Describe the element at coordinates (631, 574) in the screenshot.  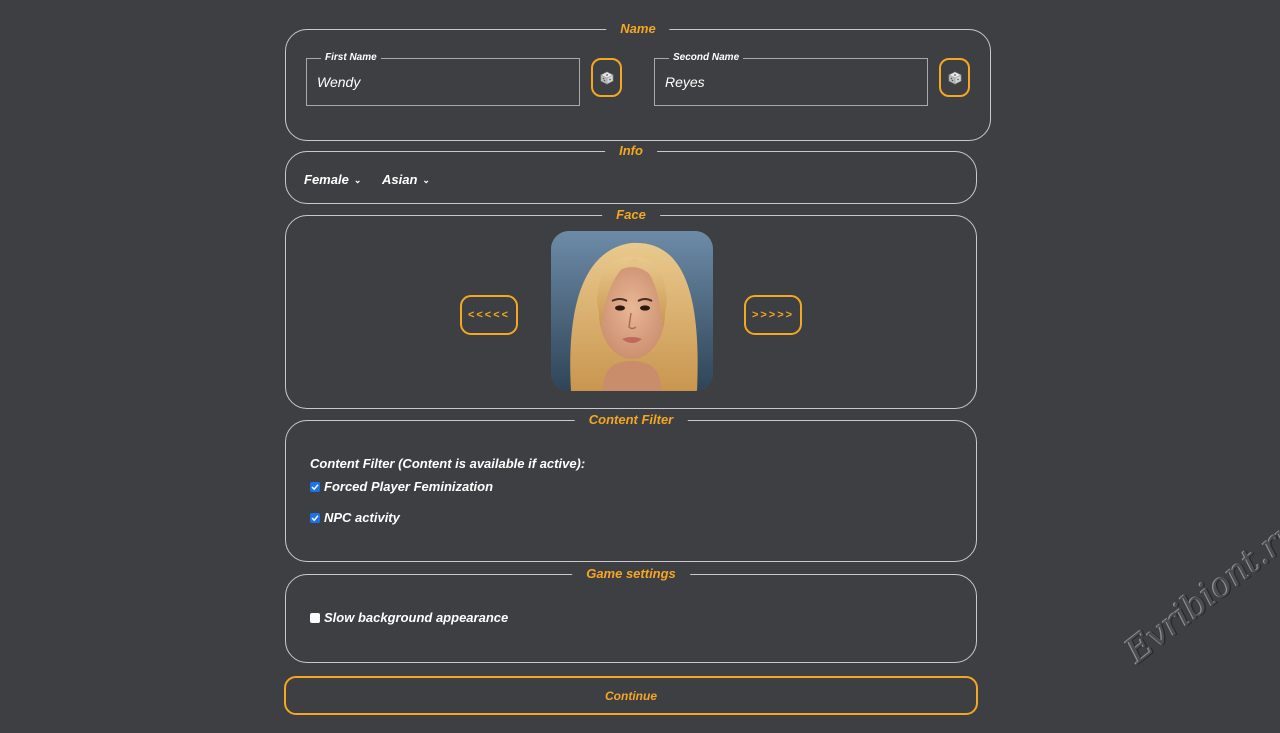
I see `game-settings-legend: Game settings` at that location.